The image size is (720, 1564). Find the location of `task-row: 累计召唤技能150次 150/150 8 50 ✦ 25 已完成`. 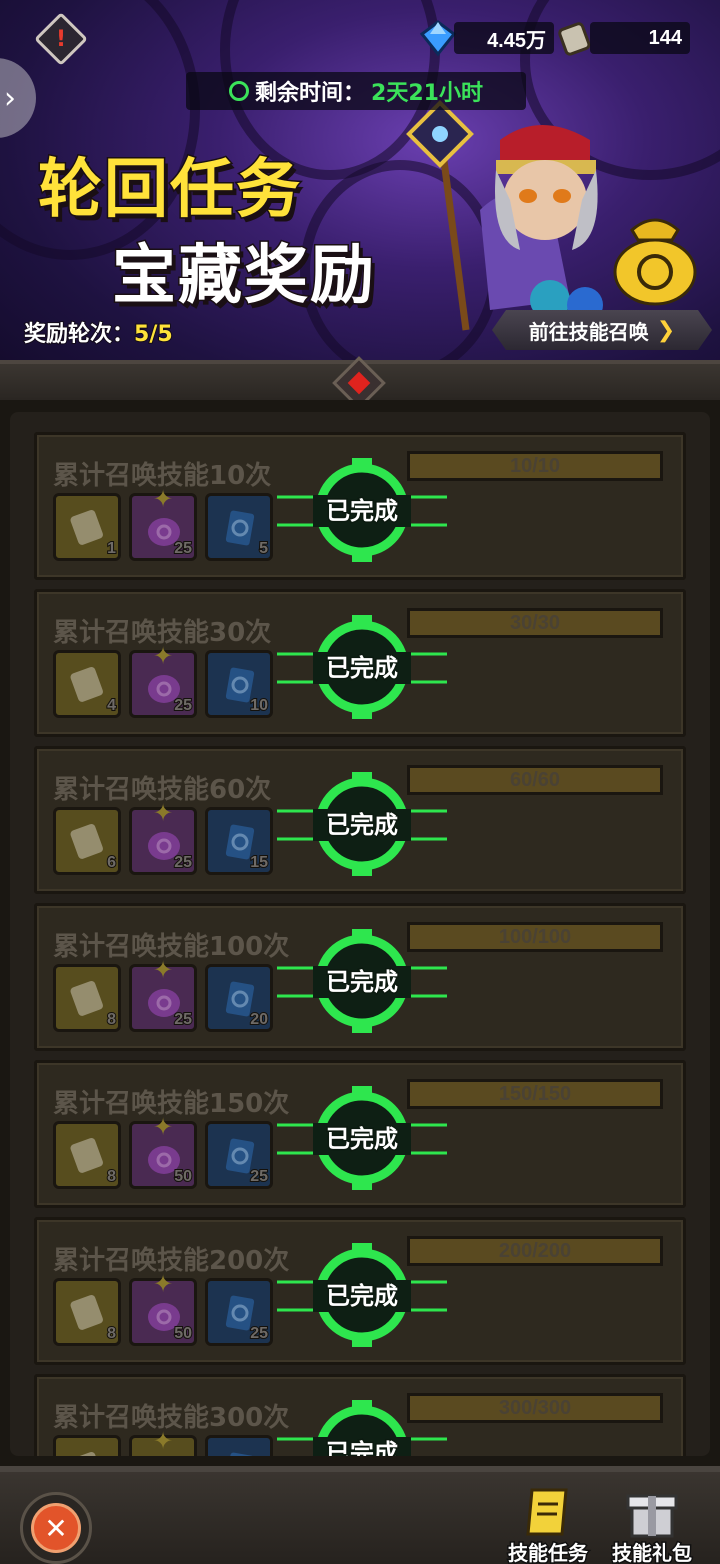

task-row: 累计召唤技能150次 150/150 8 50 ✦ 25 已完成 is located at coordinates (360, 1134).